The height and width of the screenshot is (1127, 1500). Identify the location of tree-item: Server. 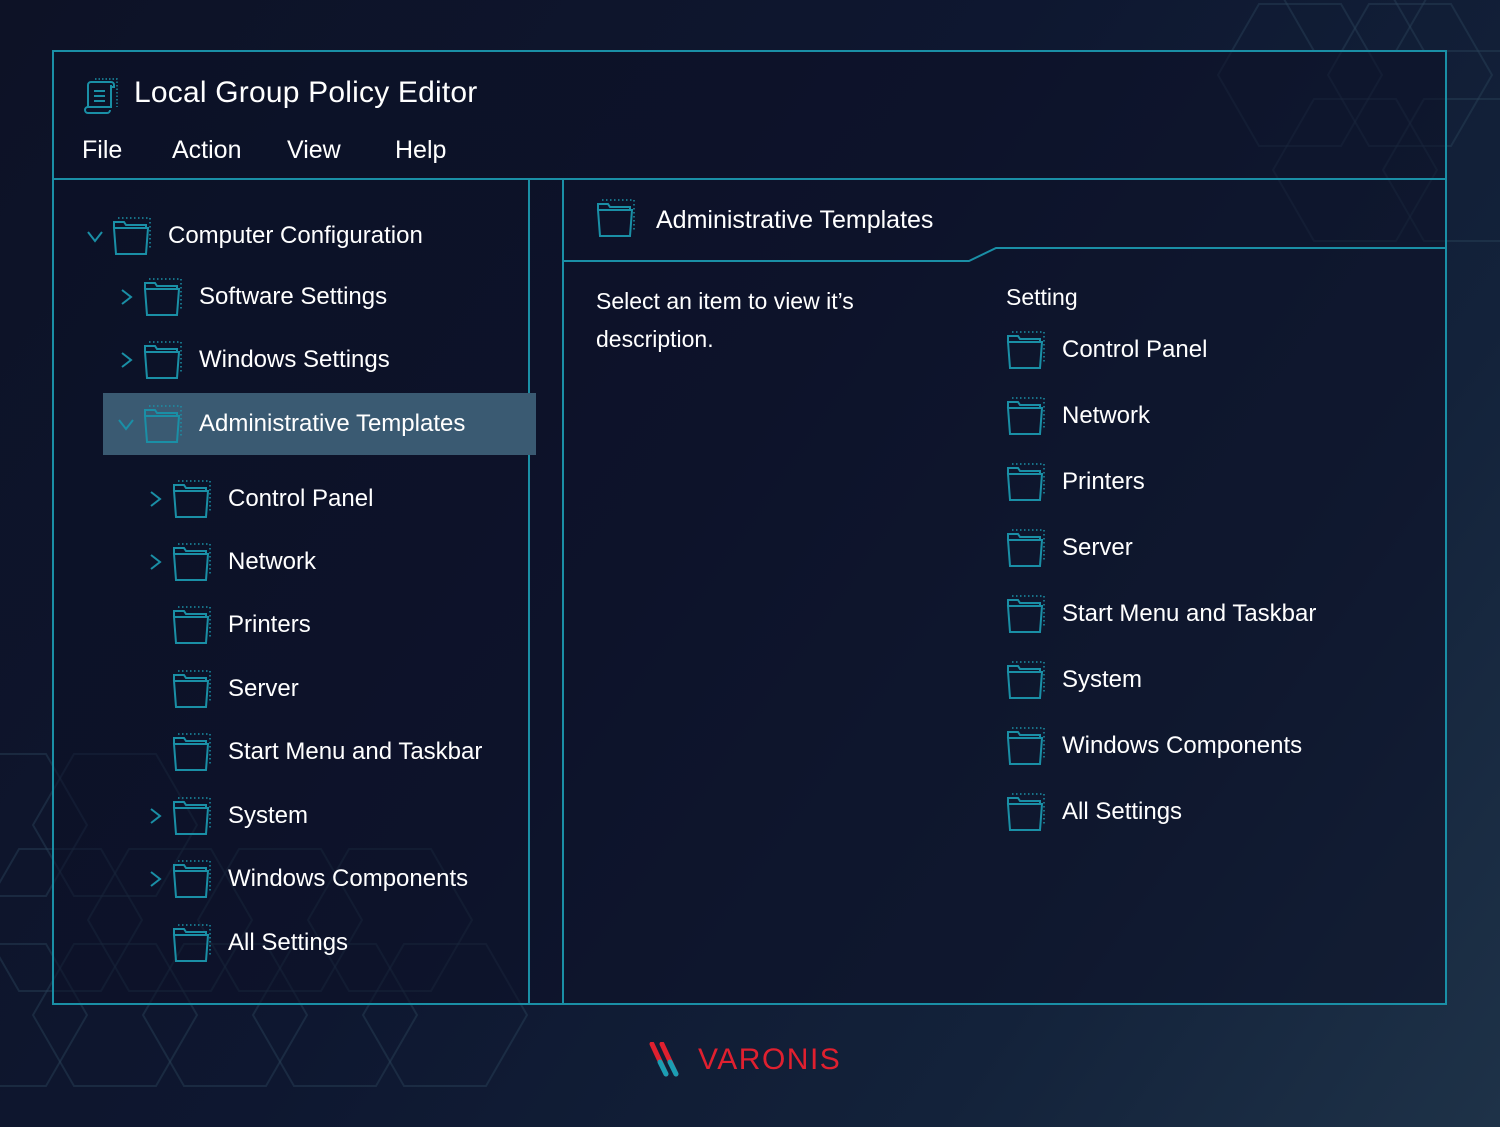
(219, 689).